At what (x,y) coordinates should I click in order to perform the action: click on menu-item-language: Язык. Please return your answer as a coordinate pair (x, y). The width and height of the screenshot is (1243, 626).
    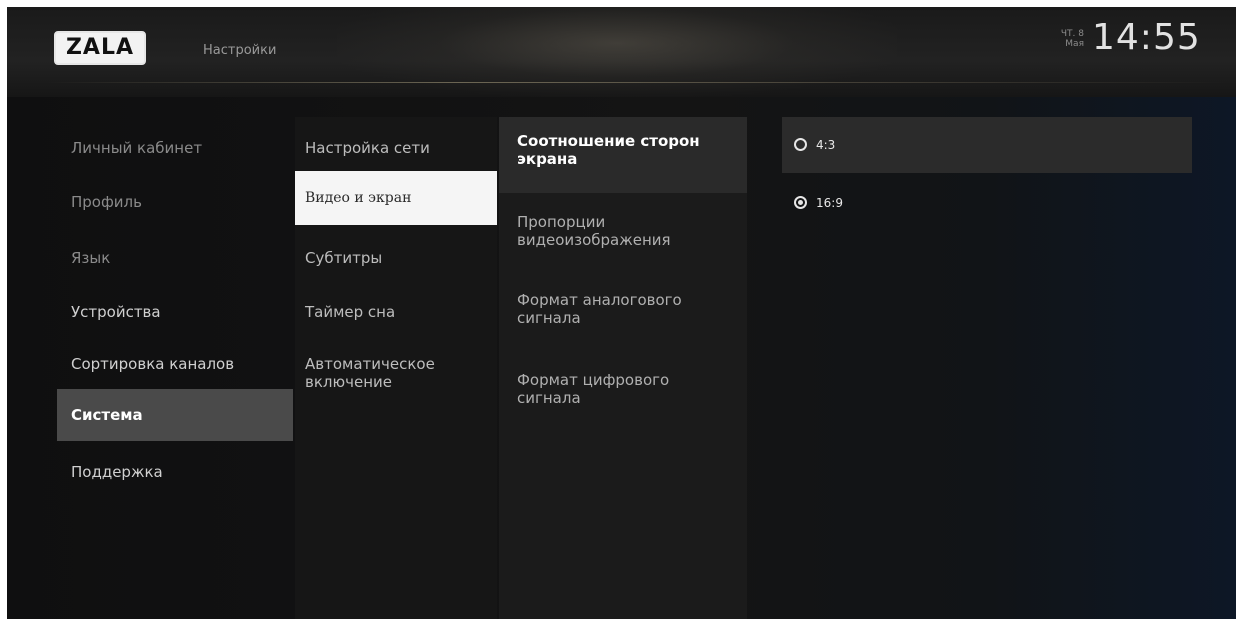
    Looking at the image, I should click on (175, 258).